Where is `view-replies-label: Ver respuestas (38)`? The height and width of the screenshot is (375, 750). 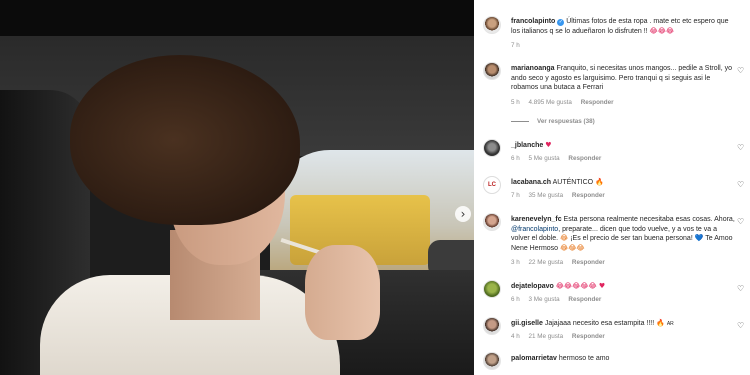
view-replies-label: Ver respuestas (38) is located at coordinates (566, 121).